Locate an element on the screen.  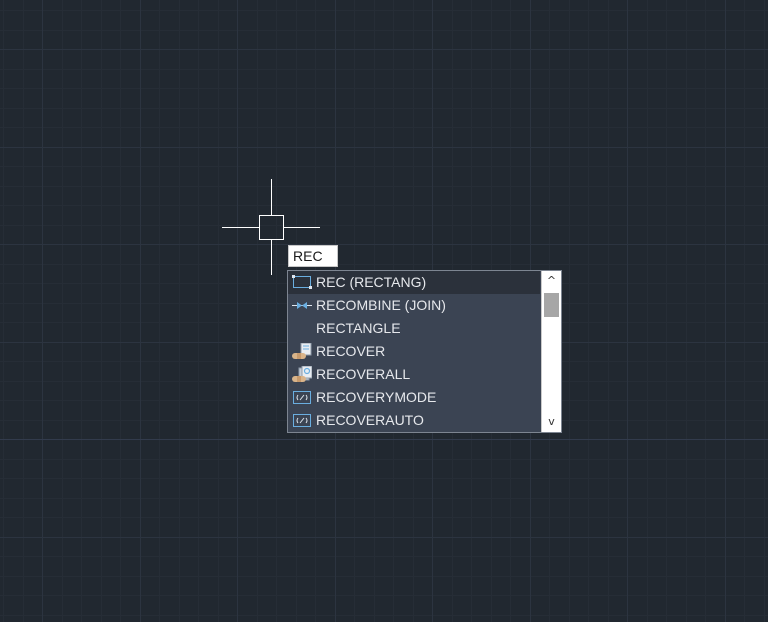
autocomplete-item-recombine: RECOMBINE (JOIN) is located at coordinates (414, 305).